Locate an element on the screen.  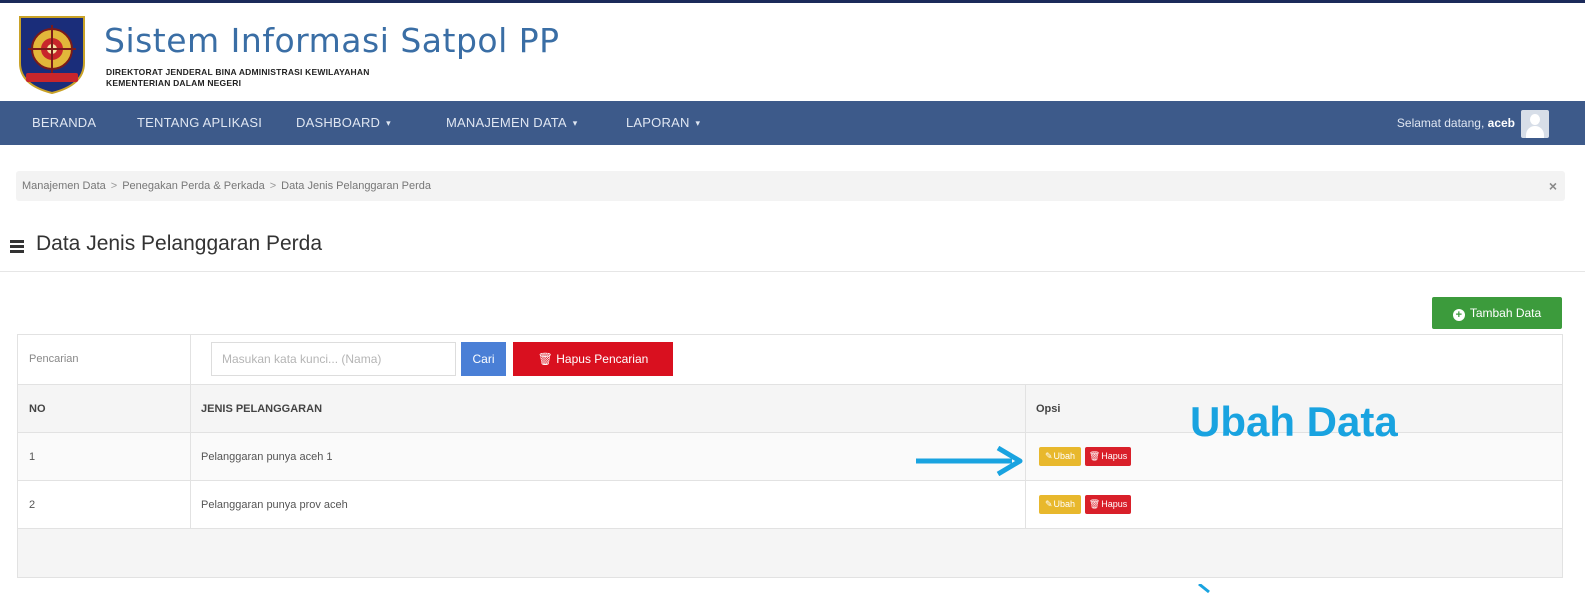
breadcrumb-item-penegakan: Penegakan Perda & Perkada is located at coordinates (193, 186).